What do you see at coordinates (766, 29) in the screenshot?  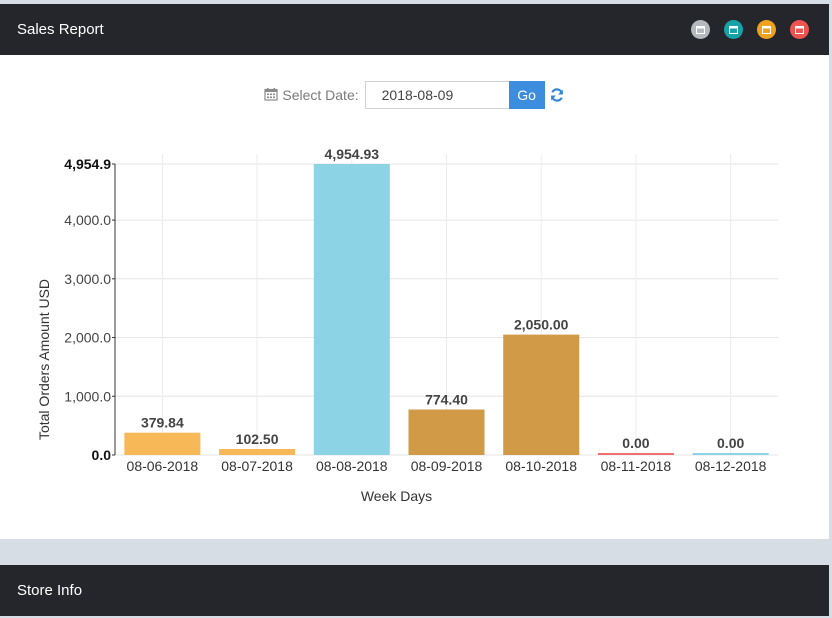 I see `calendar-orange-icon` at bounding box center [766, 29].